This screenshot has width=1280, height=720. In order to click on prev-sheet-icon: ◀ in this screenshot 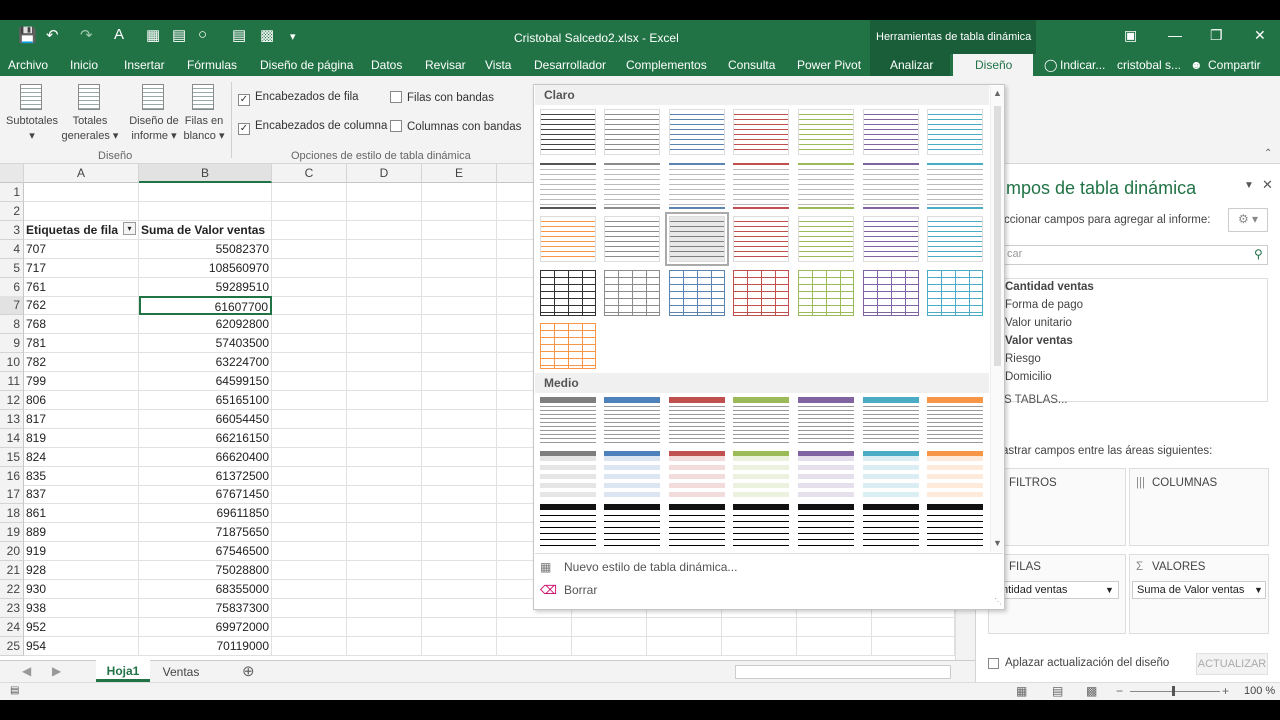, I will do `click(26, 671)`.